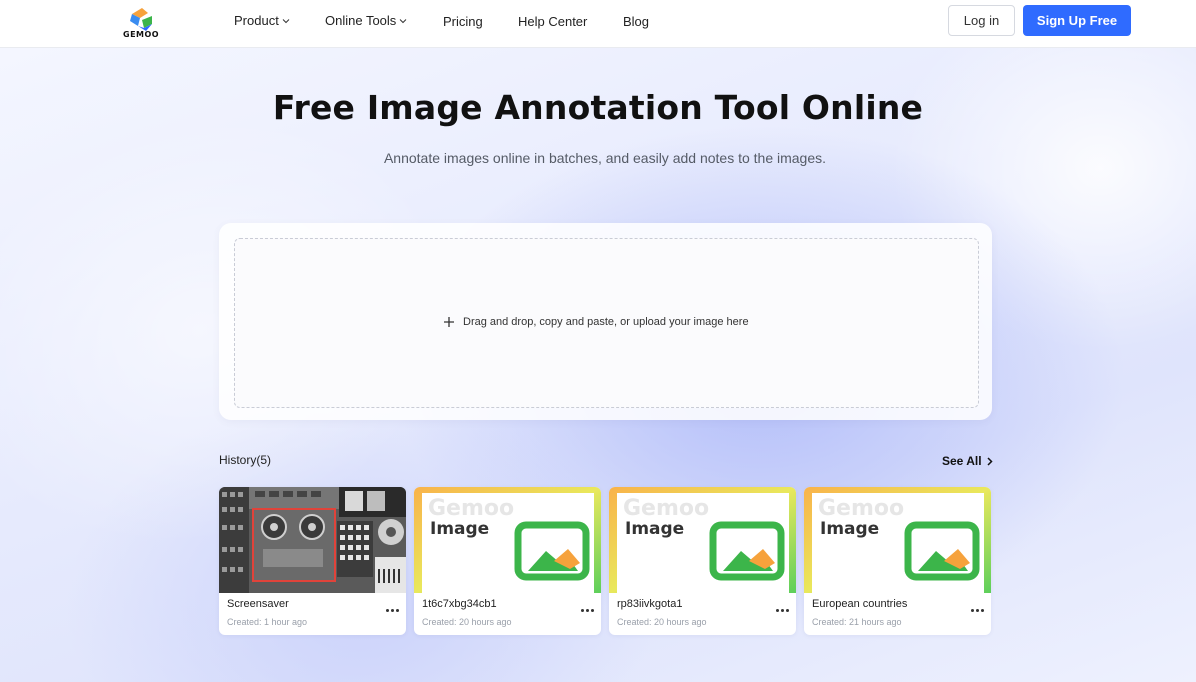 The height and width of the screenshot is (682, 1196). I want to click on card-title: 1t6c7xbg34cb1, so click(459, 604).